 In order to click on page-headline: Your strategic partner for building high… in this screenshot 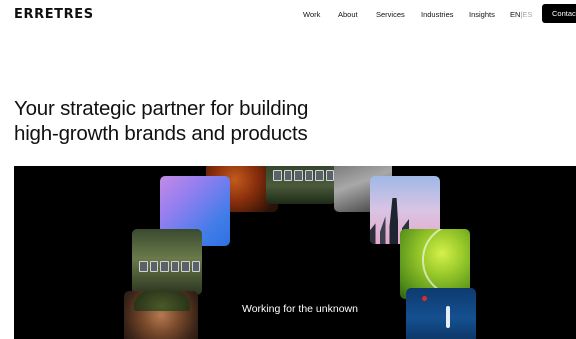, I will do `click(194, 121)`.